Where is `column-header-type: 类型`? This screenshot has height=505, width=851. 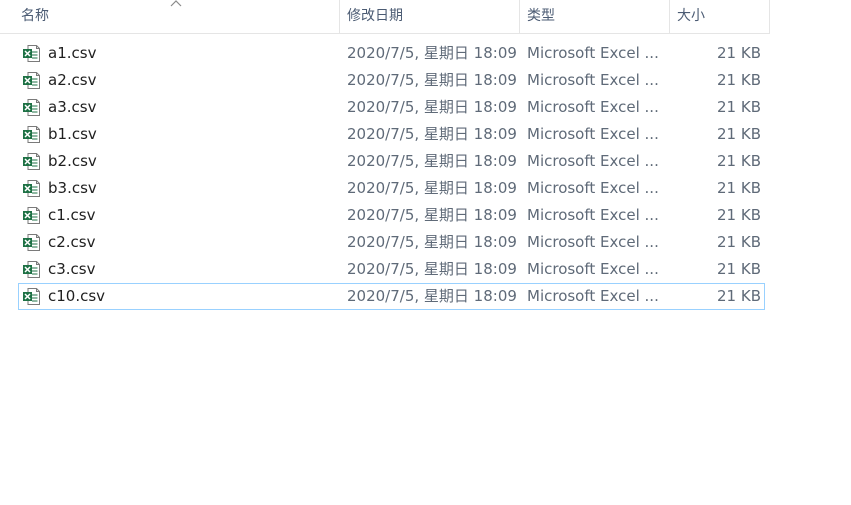 column-header-type: 类型 is located at coordinates (595, 16).